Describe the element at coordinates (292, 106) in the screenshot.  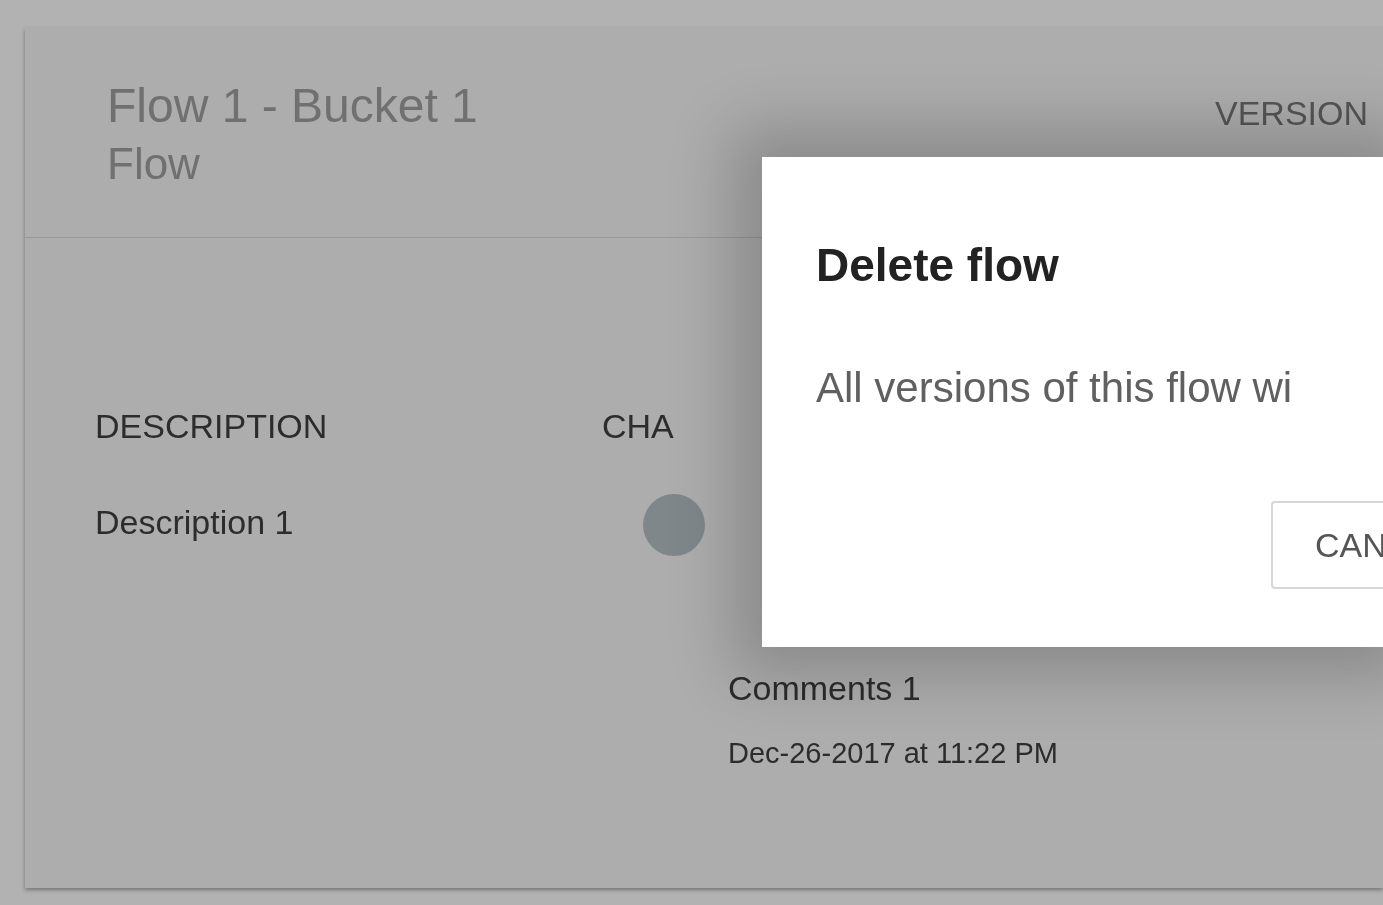
I see `flow-title: Flow 1 - Bucket 1` at that location.